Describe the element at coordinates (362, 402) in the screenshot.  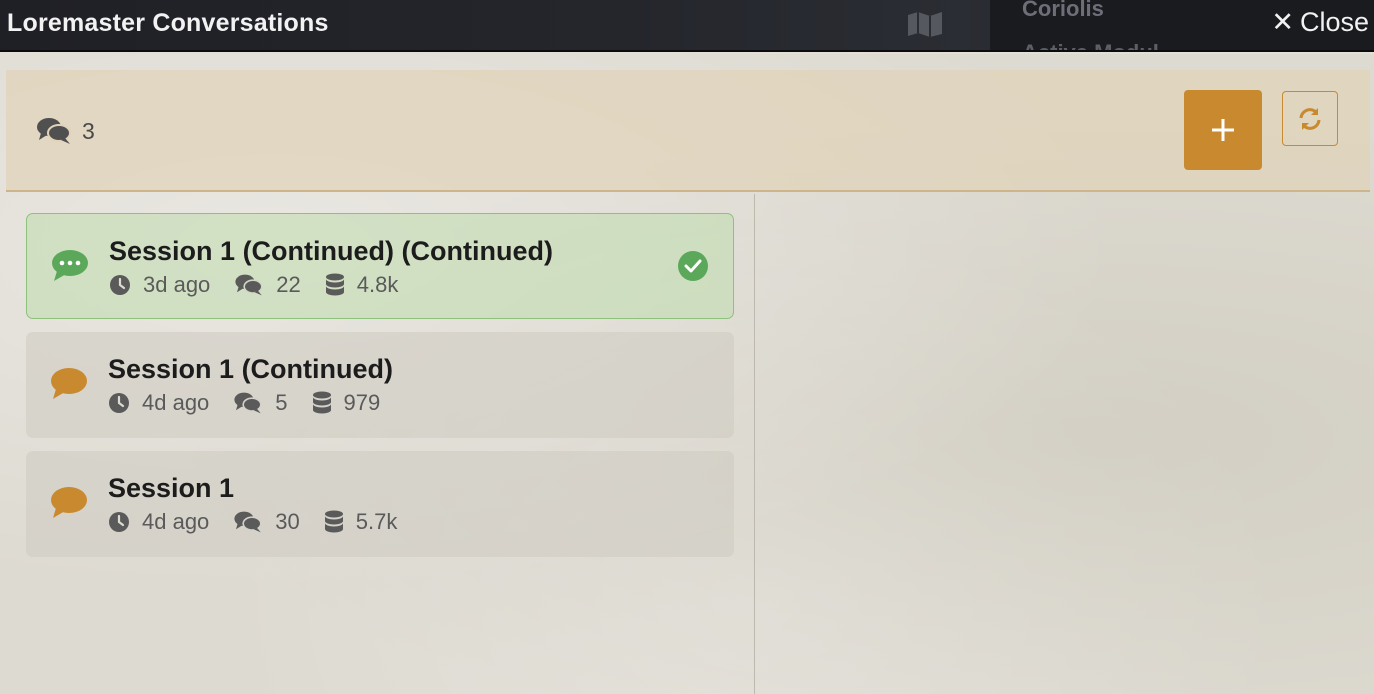
I see `conversation-token-count: 979` at that location.